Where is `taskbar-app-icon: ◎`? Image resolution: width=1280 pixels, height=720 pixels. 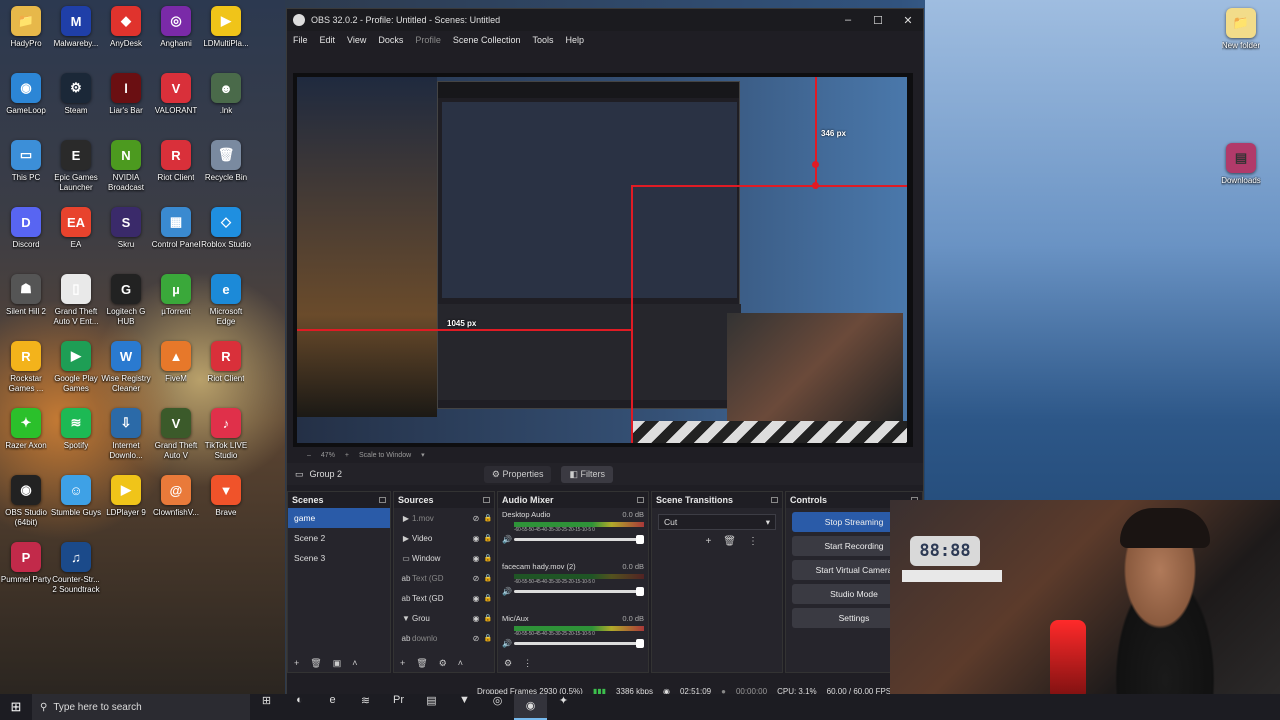 taskbar-app-icon: ◎ is located at coordinates (497, 707).